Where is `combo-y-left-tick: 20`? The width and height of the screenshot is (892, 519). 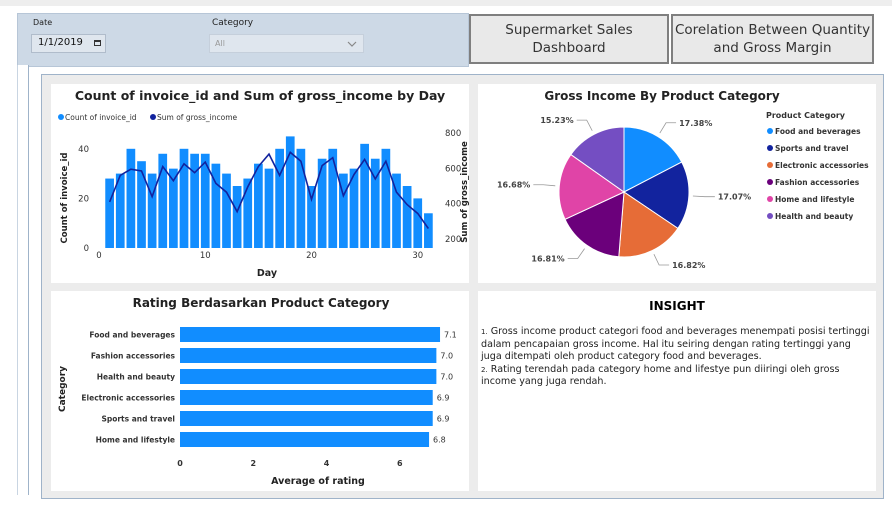 combo-y-left-tick: 20 is located at coordinates (83, 199).